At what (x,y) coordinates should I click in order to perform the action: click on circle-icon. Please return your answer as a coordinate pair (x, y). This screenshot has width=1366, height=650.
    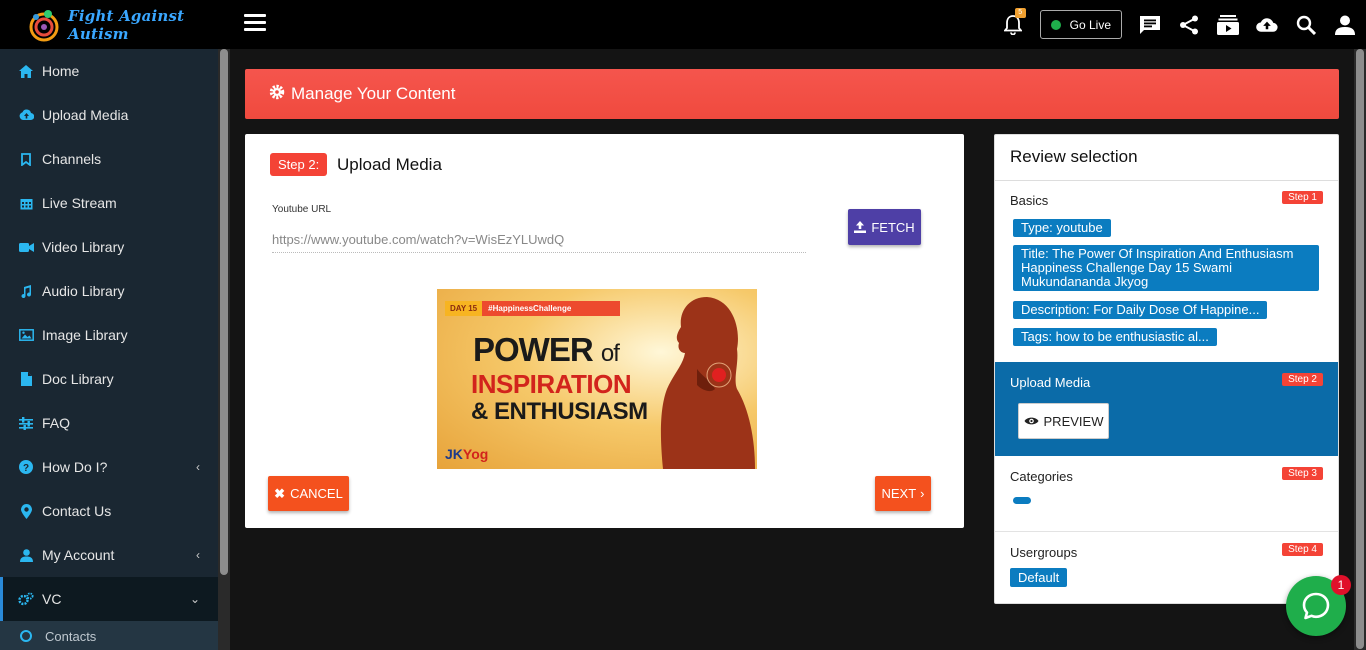
    Looking at the image, I should click on (26, 636).